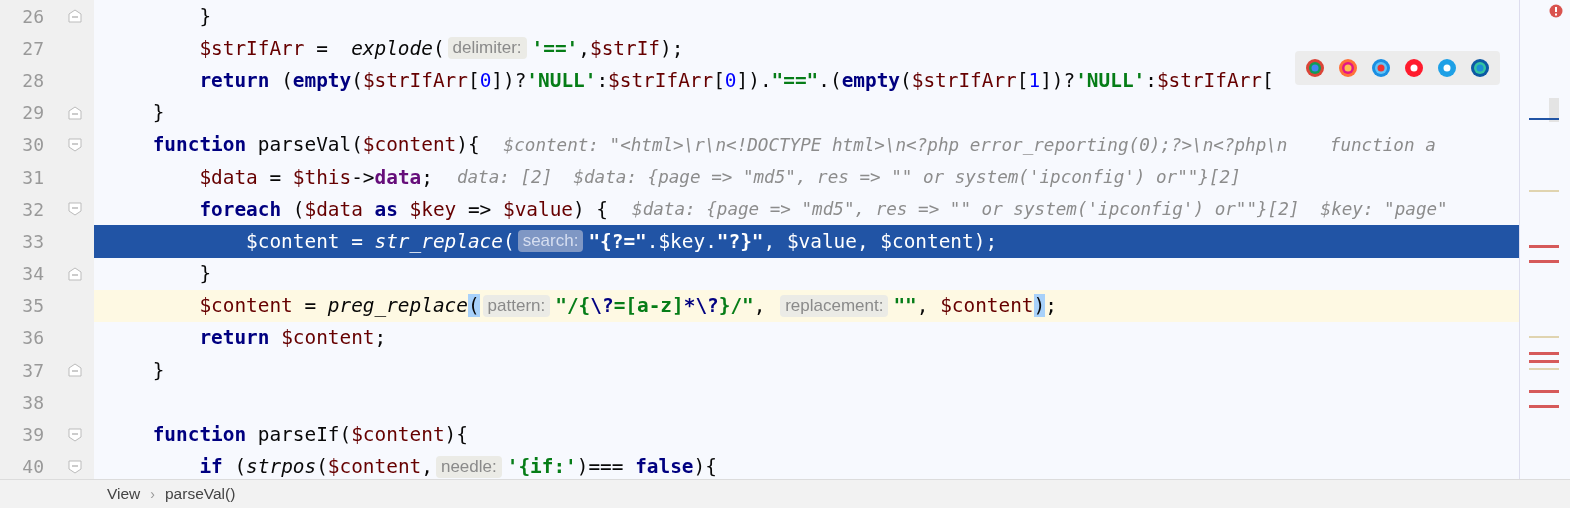 This screenshot has height=508, width=1570. What do you see at coordinates (1556, 11) in the screenshot?
I see `error-icon` at bounding box center [1556, 11].